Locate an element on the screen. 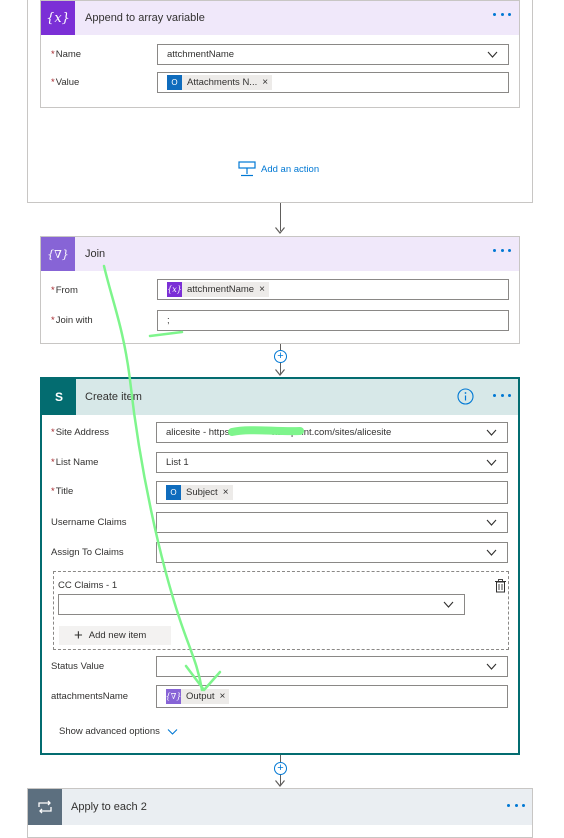  list-name-value: List 1 is located at coordinates (177, 462).